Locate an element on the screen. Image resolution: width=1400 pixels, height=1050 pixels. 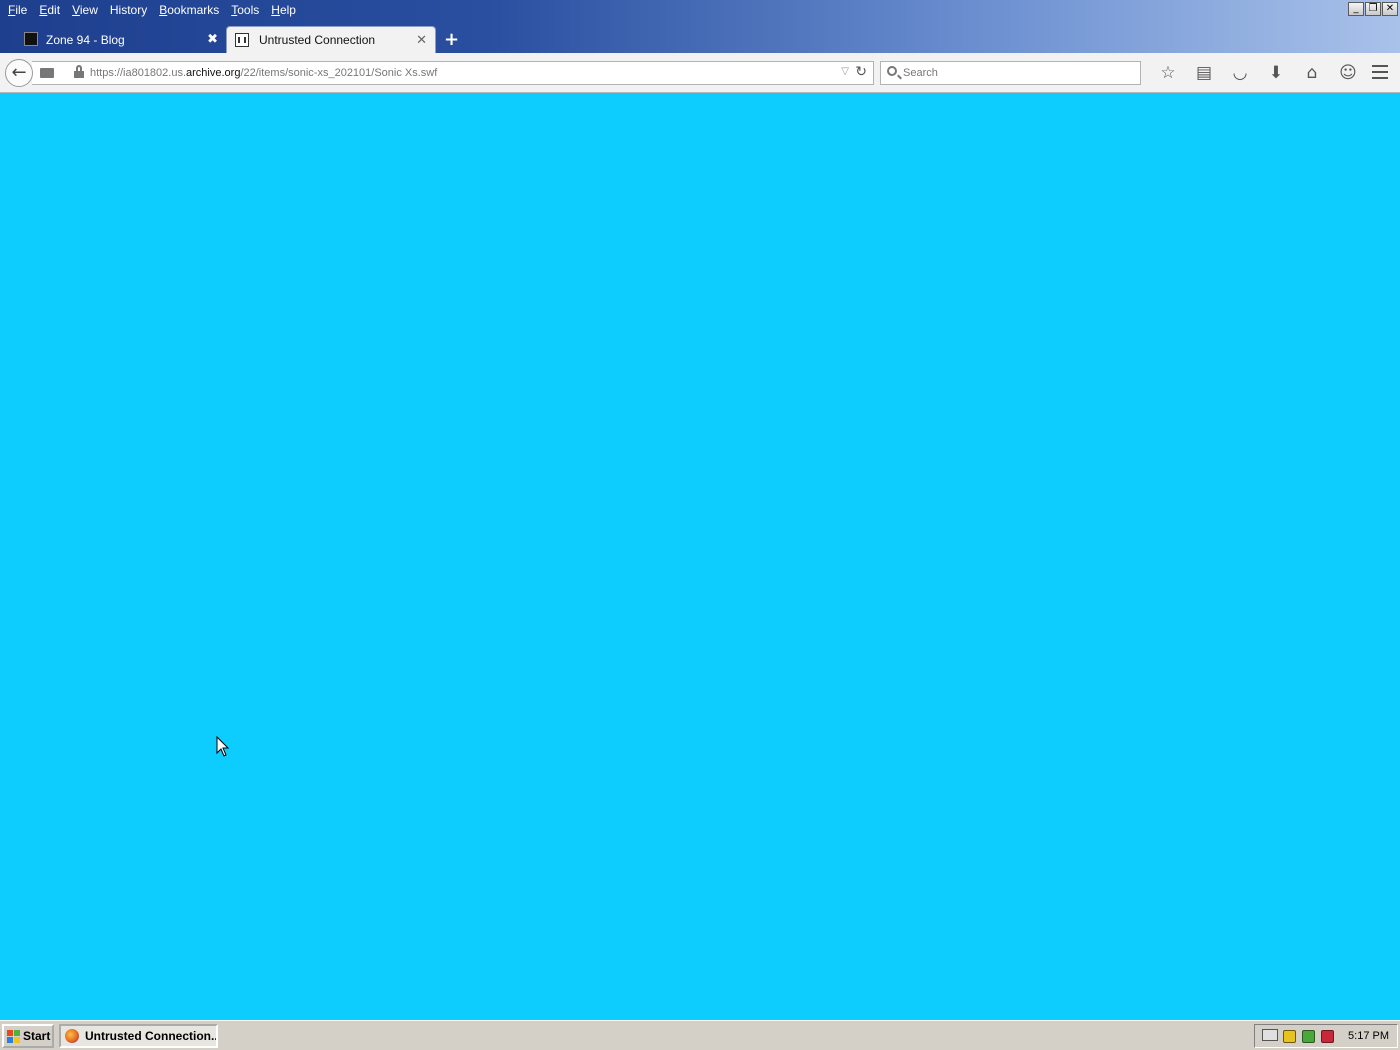
url-path: /22/items/sonic-xs_202101/Sonic Xs.swf is located at coordinates (339, 73).